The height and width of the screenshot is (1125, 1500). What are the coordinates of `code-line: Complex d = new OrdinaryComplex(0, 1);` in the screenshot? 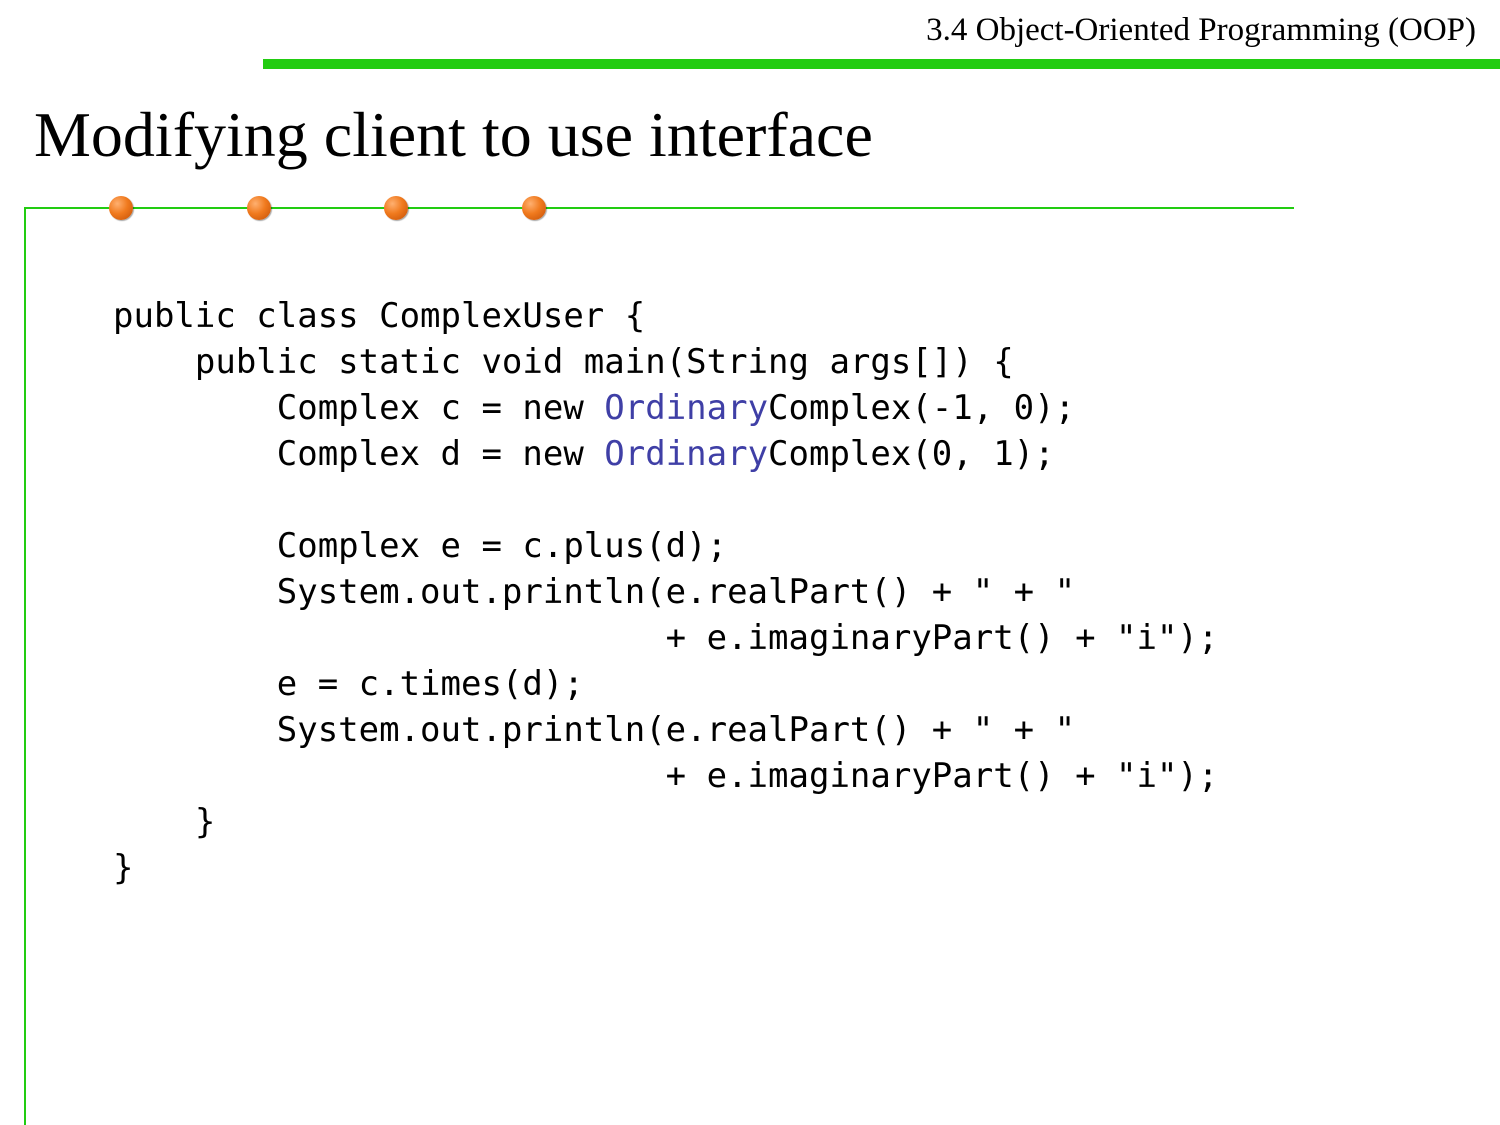 It's located at (665, 454).